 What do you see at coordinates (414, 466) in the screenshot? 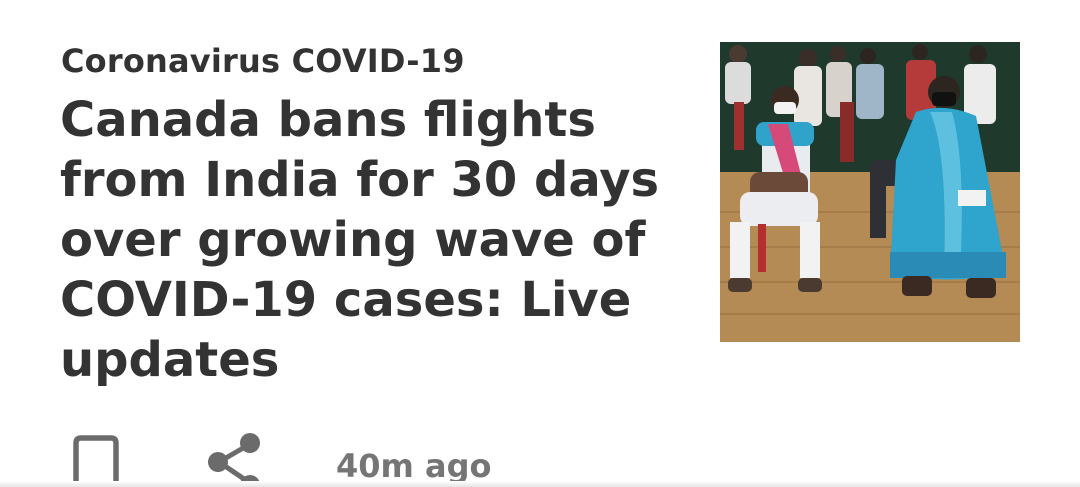
I see `article-timestamp: 40m ago` at bounding box center [414, 466].